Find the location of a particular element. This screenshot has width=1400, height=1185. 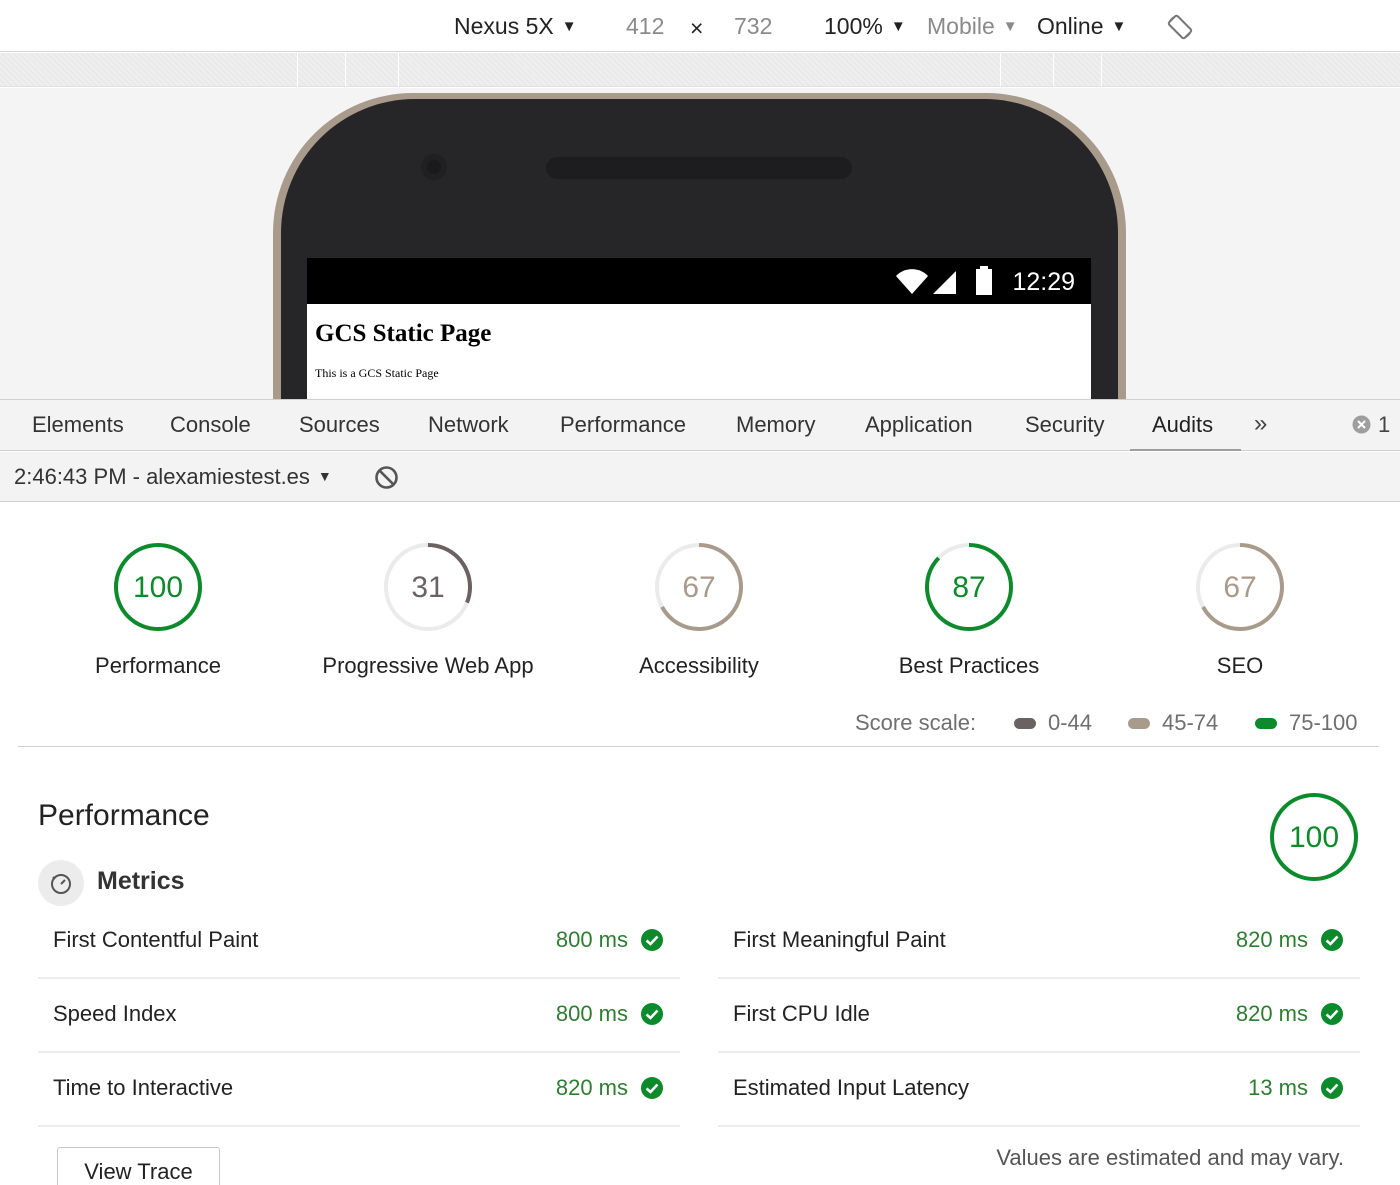

mode-select: Mobile ▼ is located at coordinates (972, 26).